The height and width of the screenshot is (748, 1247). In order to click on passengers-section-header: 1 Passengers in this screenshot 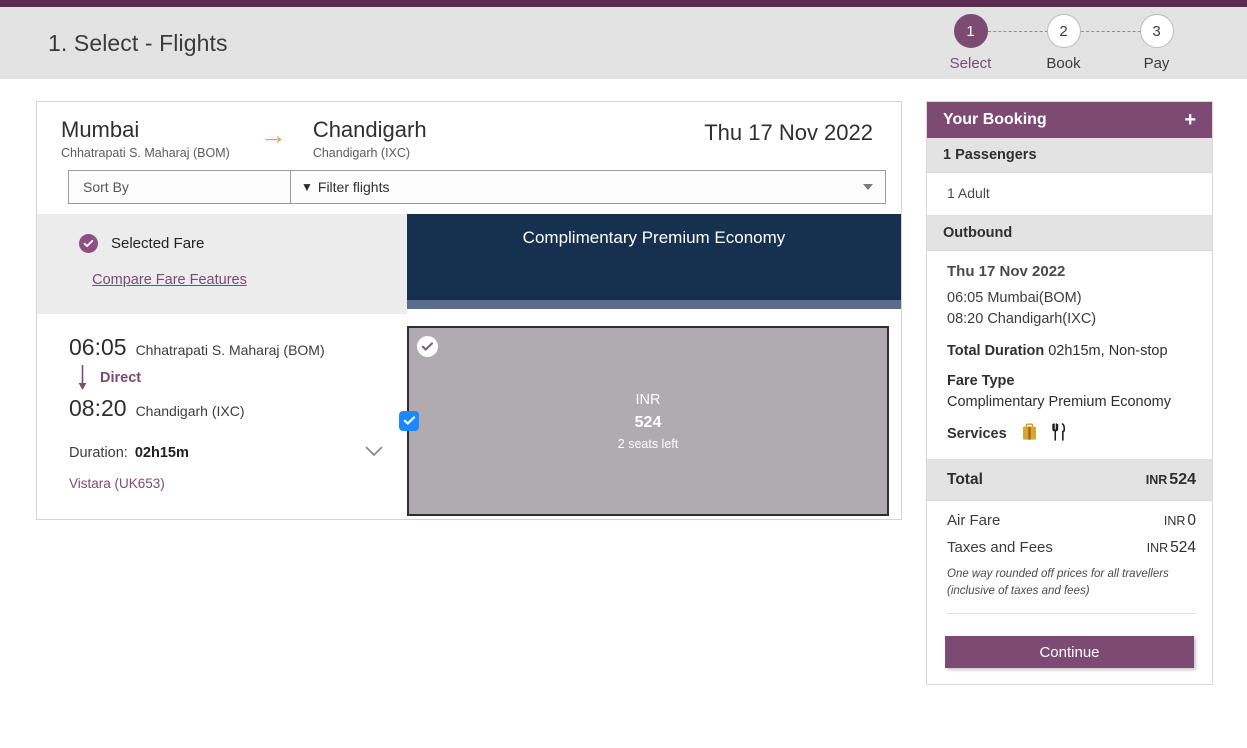, I will do `click(1069, 155)`.